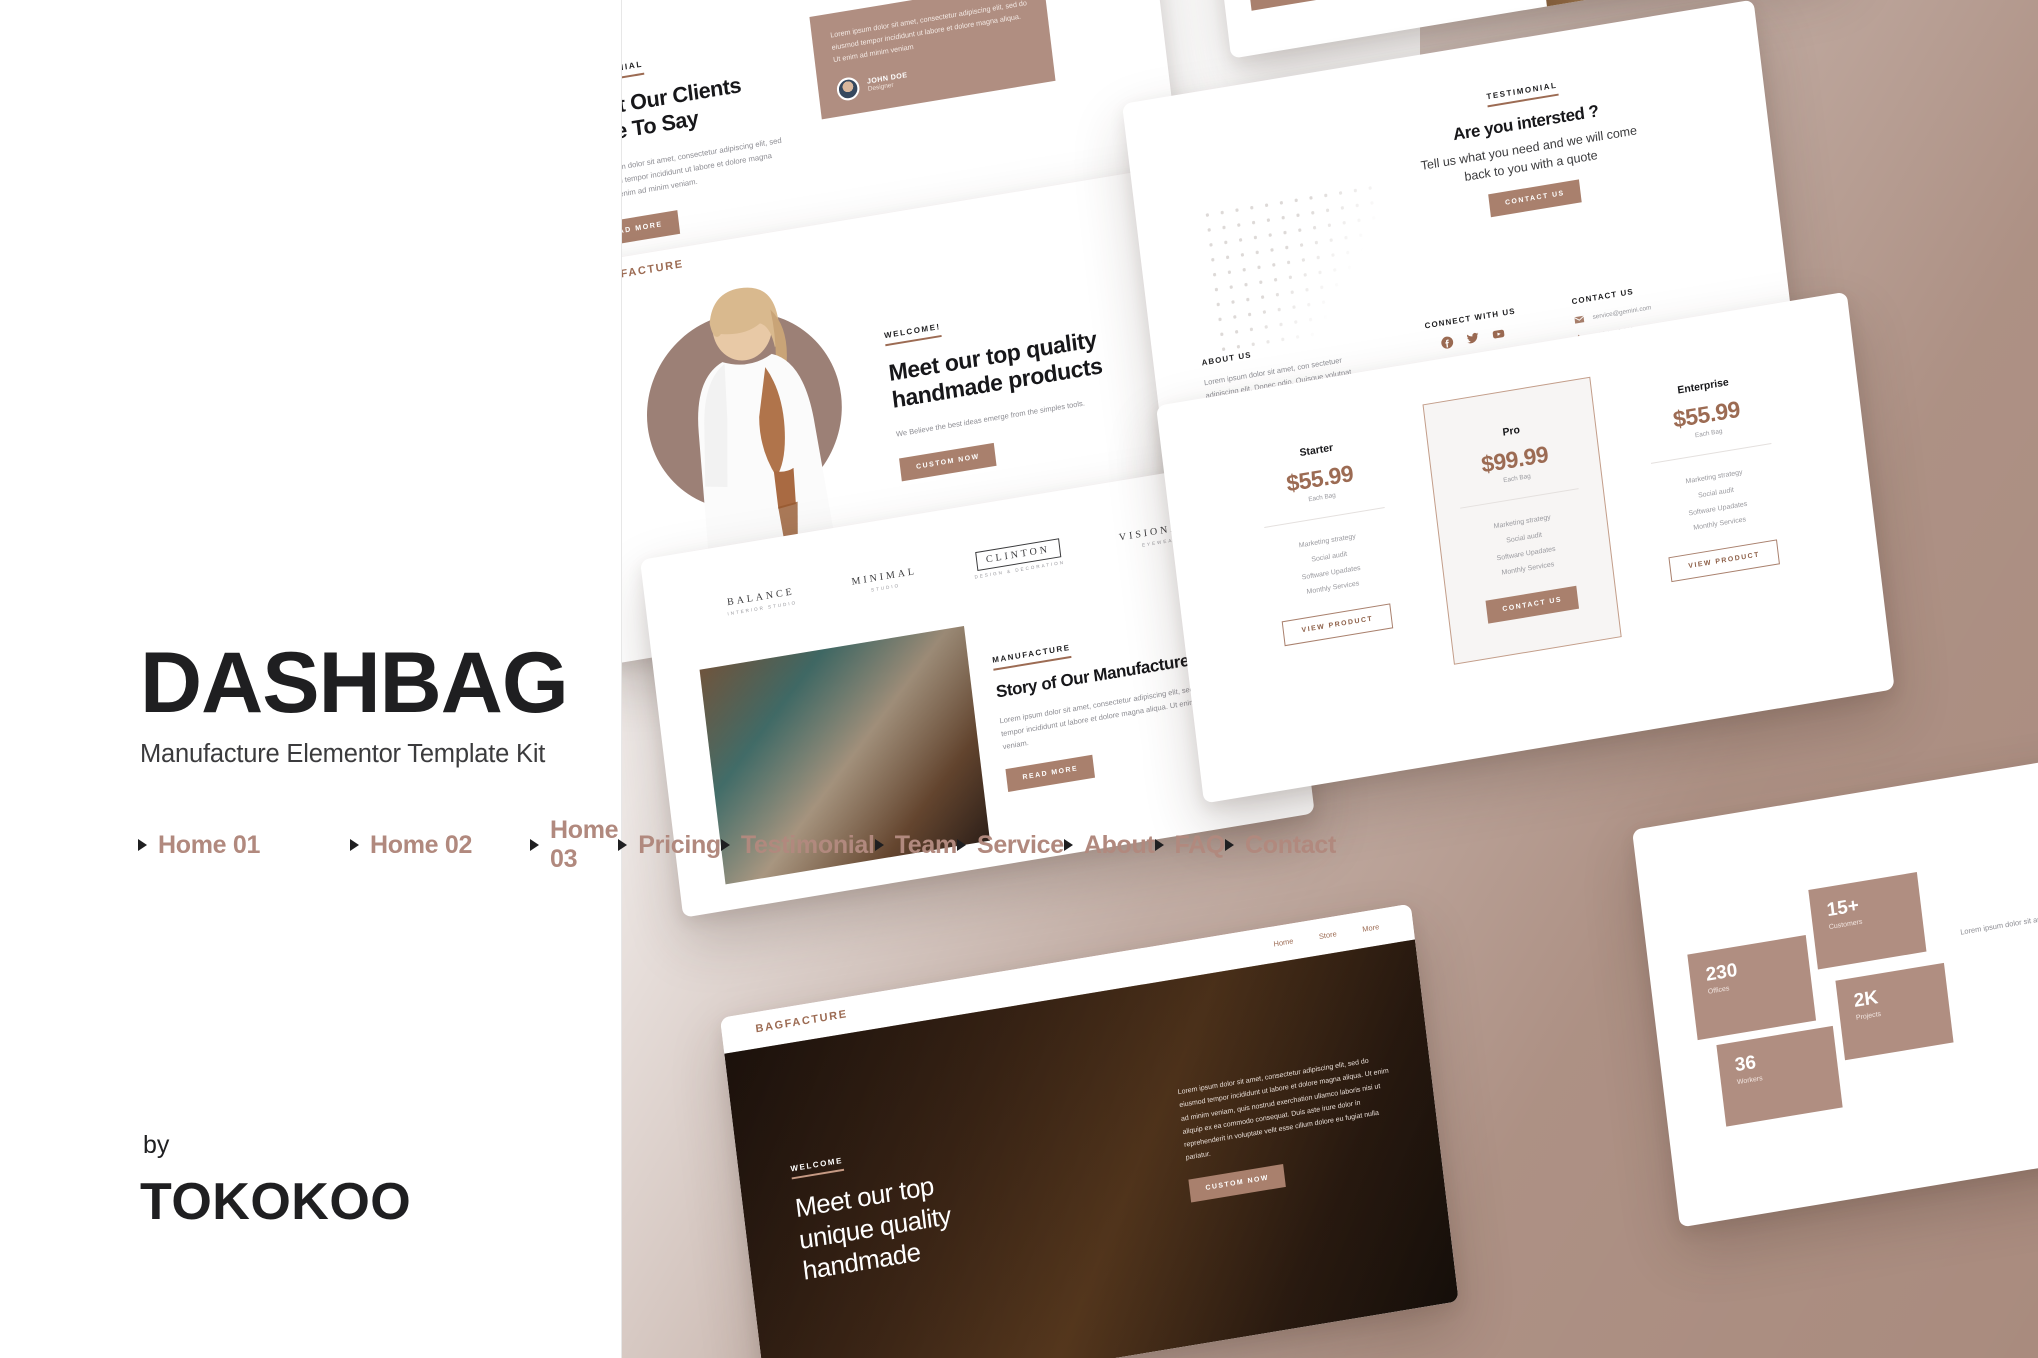  Describe the element at coordinates (817, 1167) in the screenshot. I see `dark-hero-eyebrow: WELCOME` at that location.